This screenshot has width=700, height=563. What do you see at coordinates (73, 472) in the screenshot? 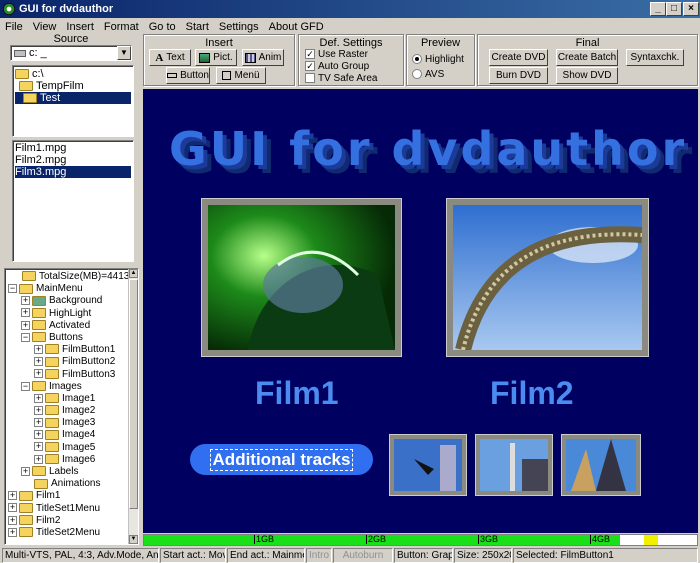
I see `tree-item: + Labels` at bounding box center [73, 472].